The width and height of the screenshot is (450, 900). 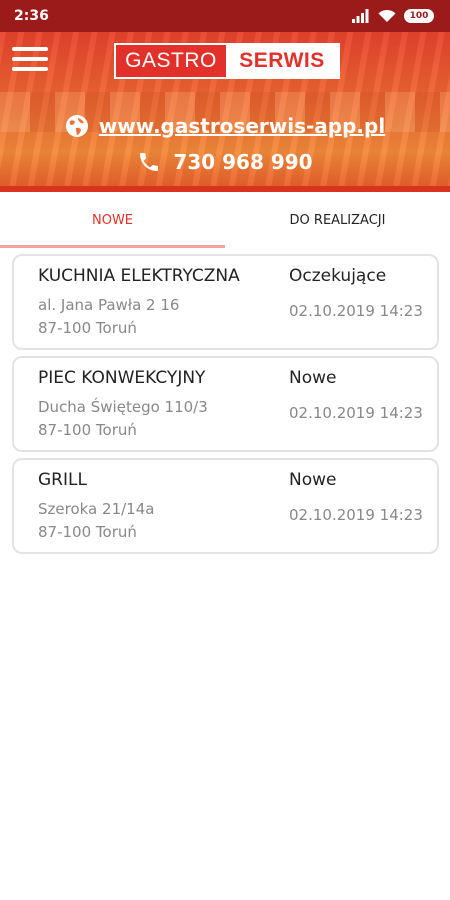 What do you see at coordinates (242, 126) in the screenshot?
I see `website-link: www.gastroserwis-app.pl` at bounding box center [242, 126].